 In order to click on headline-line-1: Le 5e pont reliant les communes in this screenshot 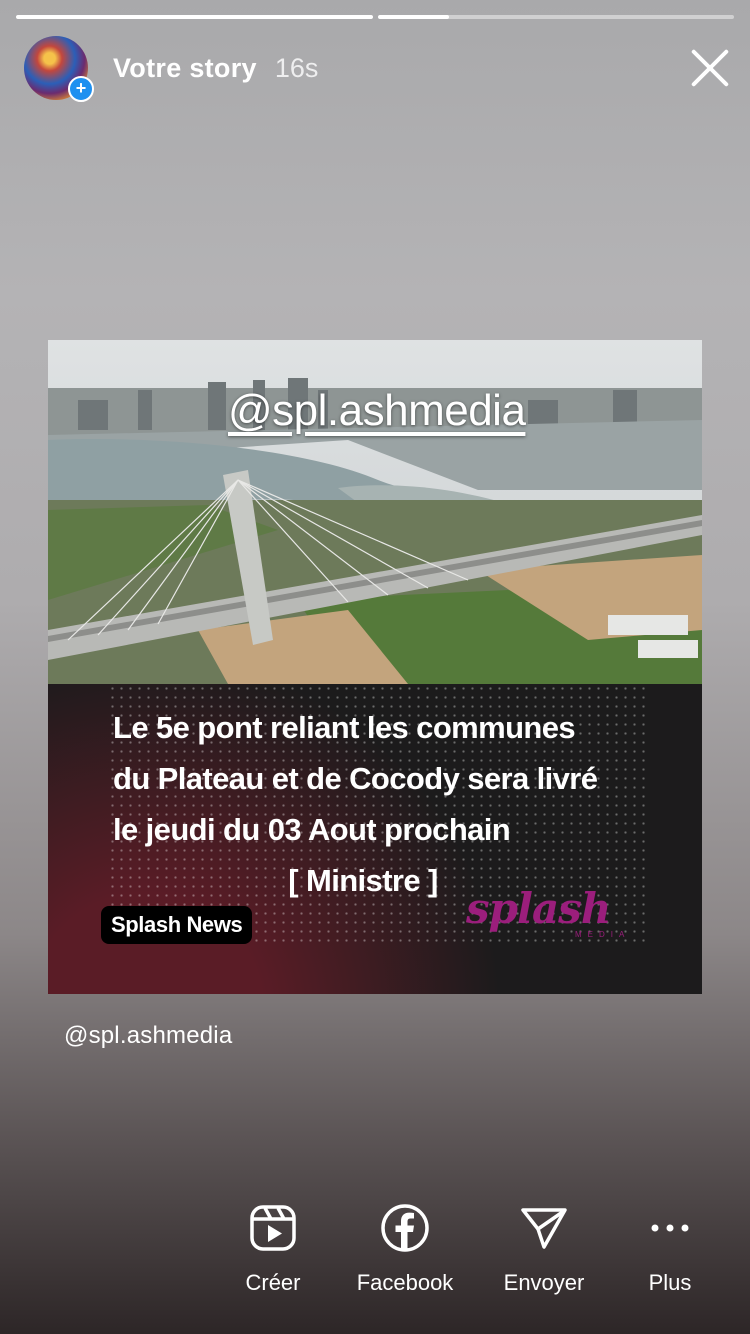, I will do `click(344, 727)`.